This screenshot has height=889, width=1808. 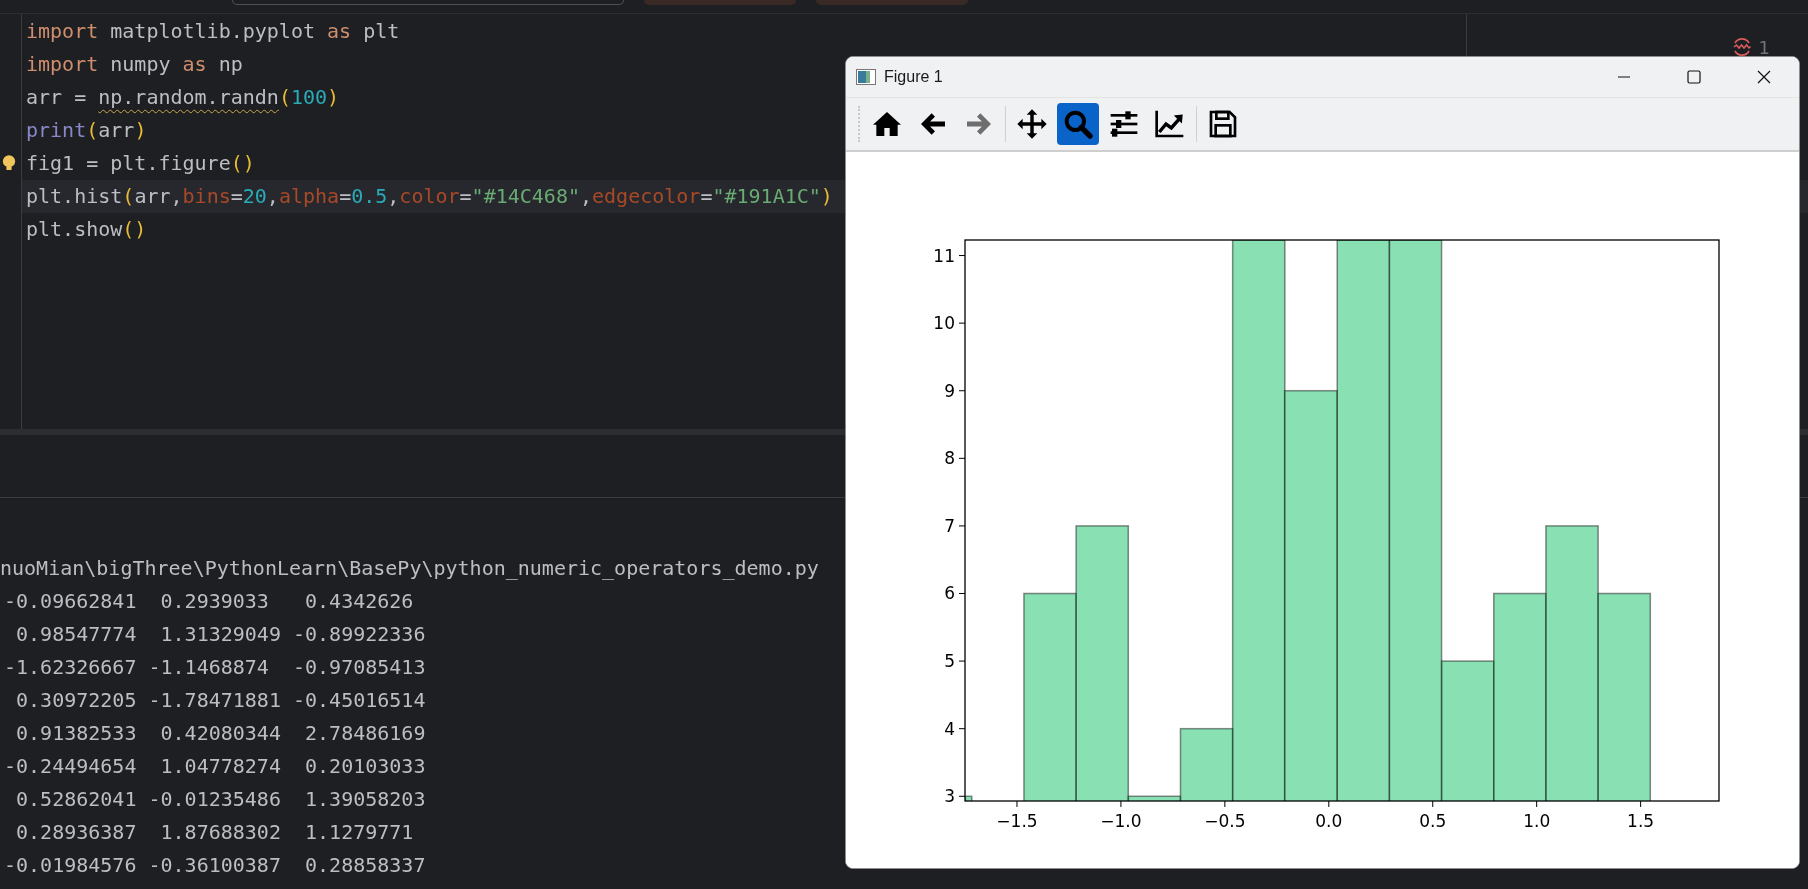 What do you see at coordinates (214, 766) in the screenshot?
I see `console-line: -0.24494654 1.04778274 0.20103033` at bounding box center [214, 766].